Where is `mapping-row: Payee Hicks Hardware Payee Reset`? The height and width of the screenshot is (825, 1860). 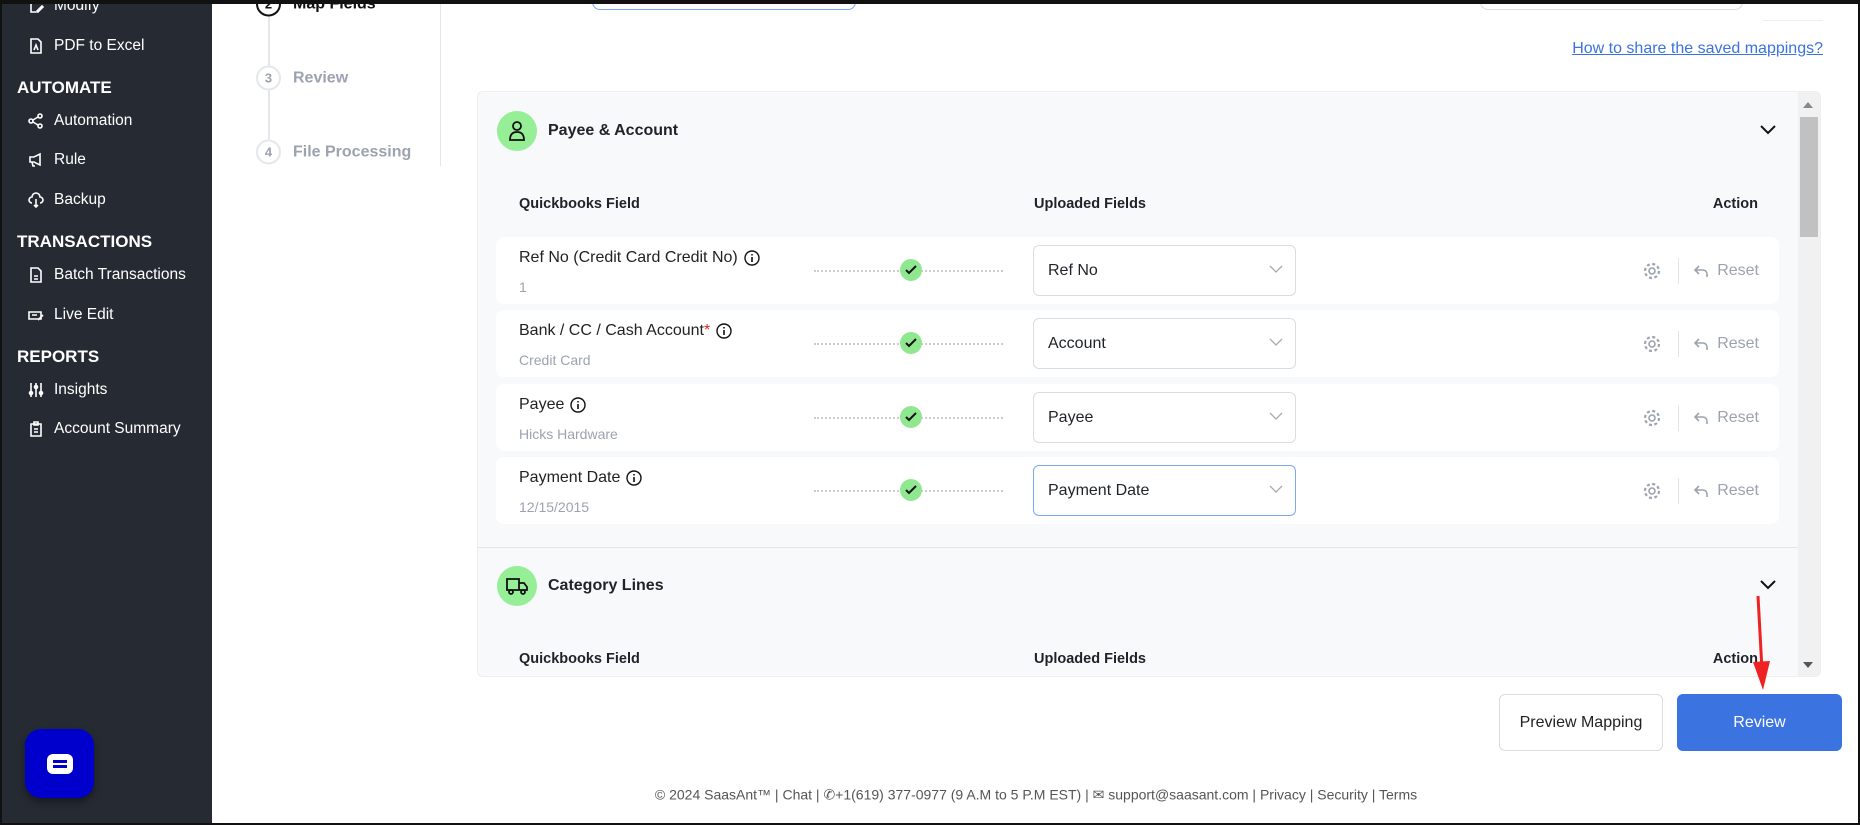 mapping-row: Payee Hicks Hardware Payee Reset is located at coordinates (1137, 417).